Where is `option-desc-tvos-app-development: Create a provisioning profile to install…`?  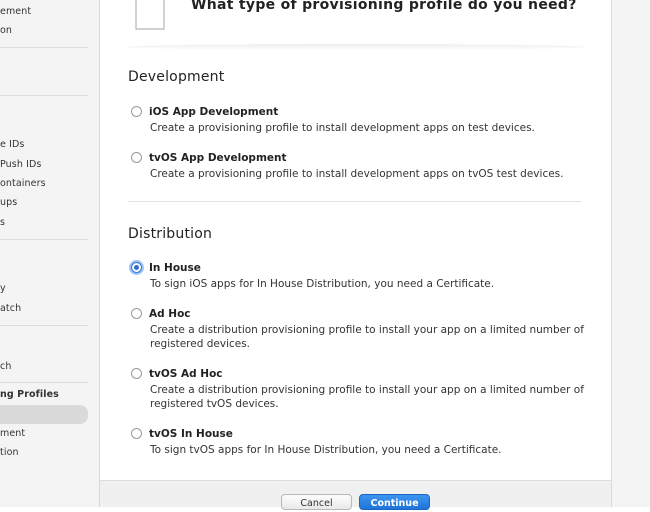 option-desc-tvos-app-development: Create a provisioning profile to install… is located at coordinates (357, 174).